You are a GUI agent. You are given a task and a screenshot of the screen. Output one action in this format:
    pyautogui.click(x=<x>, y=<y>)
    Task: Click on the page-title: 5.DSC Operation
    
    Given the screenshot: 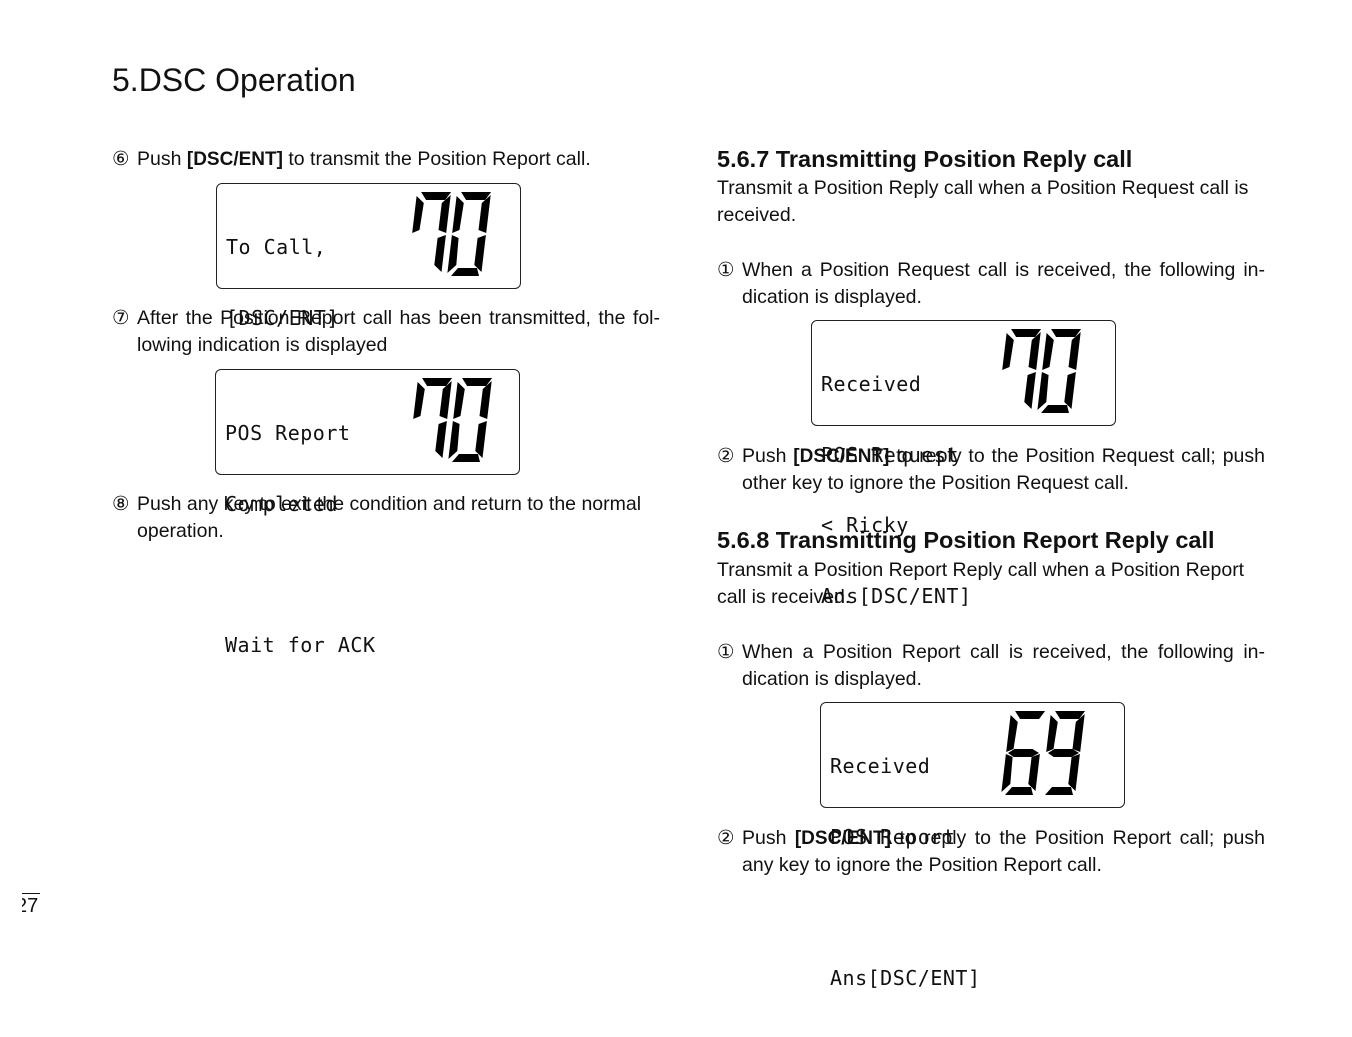 What is the action you would take?
    pyautogui.click(x=234, y=80)
    